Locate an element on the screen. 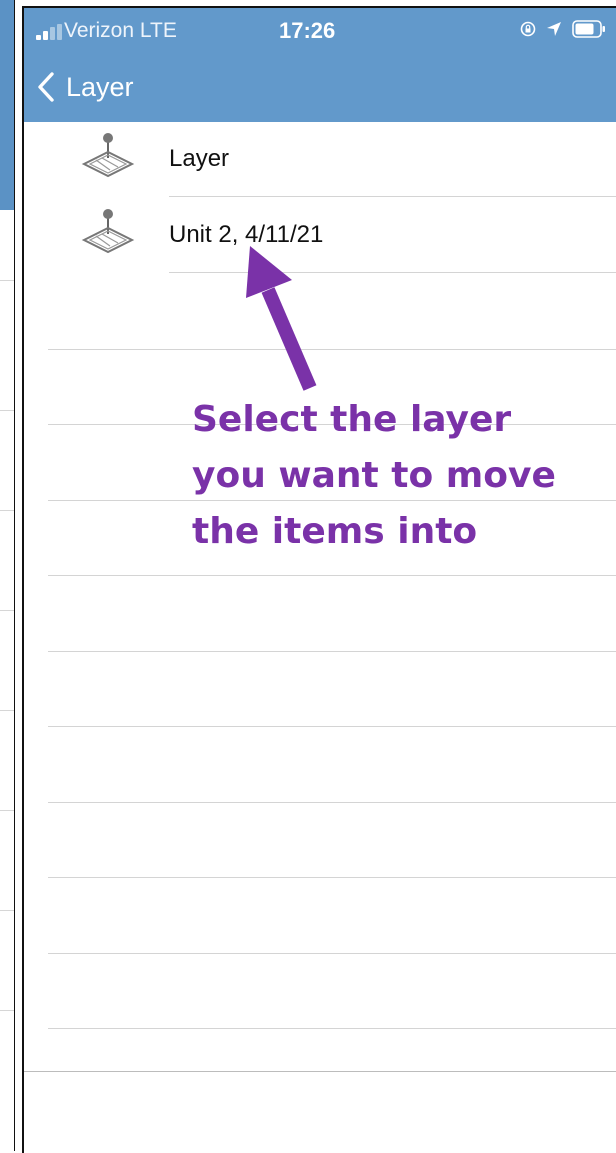 The image size is (616, 1153). layer-row: Layer is located at coordinates (320, 159).